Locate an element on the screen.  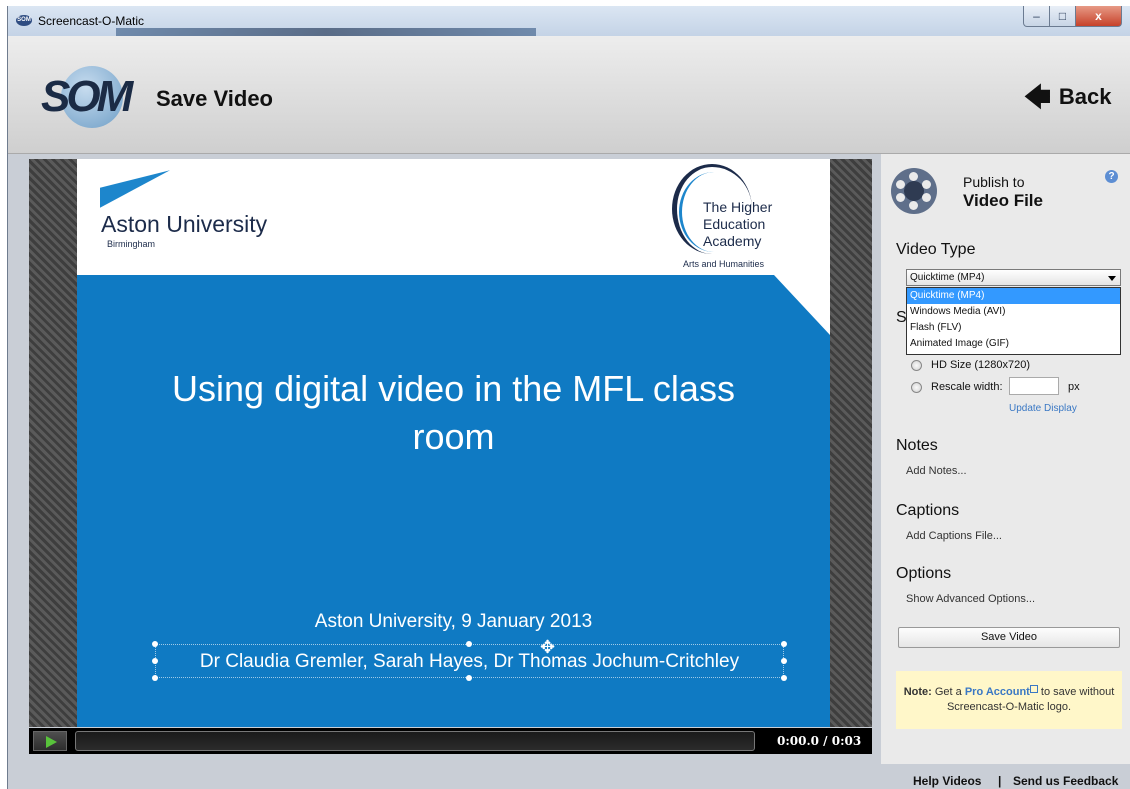
hea-logo-tagline: Arts and Humanities is located at coordinates (724, 264).